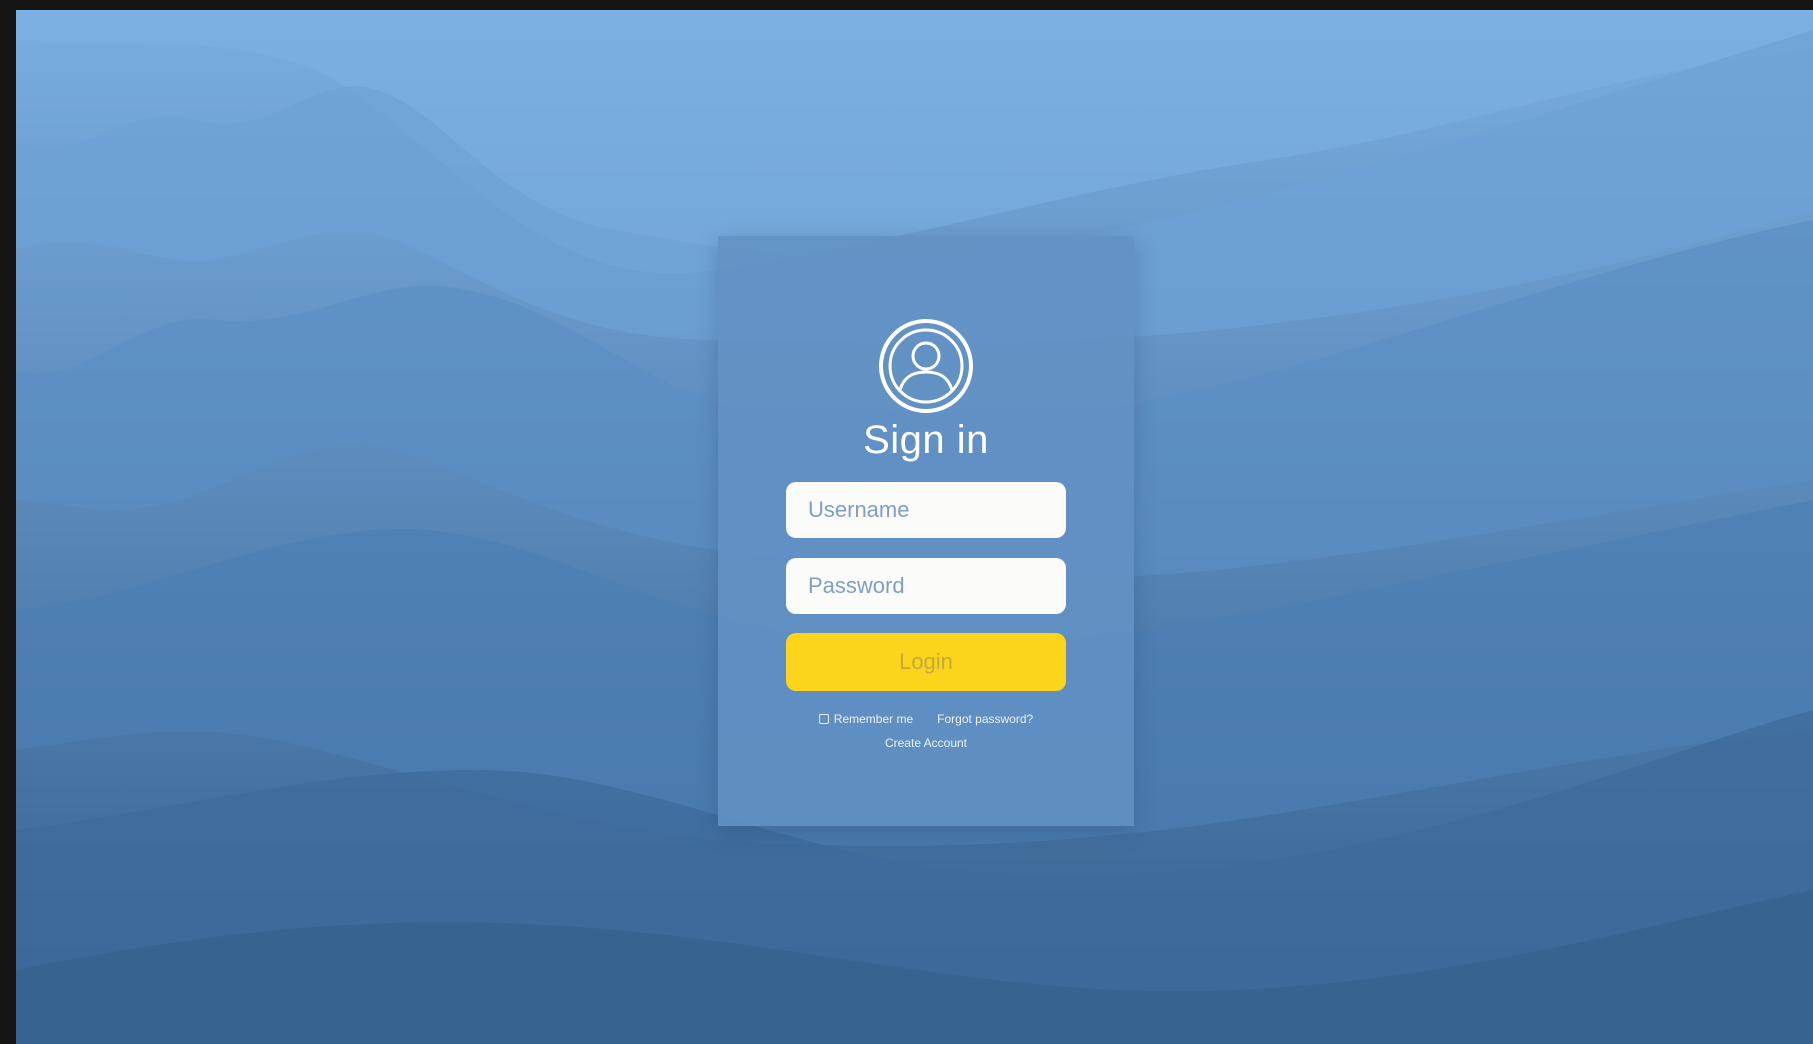 The width and height of the screenshot is (1813, 1044). I want to click on create-account-link: Create Account, so click(926, 743).